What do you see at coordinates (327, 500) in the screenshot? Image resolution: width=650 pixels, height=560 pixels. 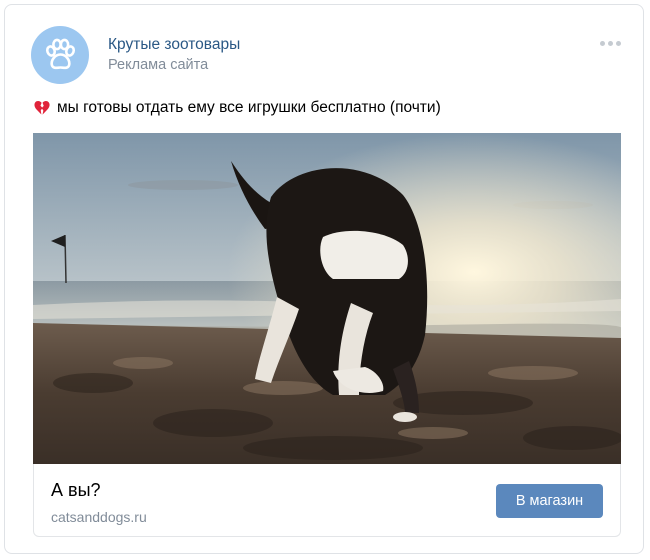 I see `link-attachment: А вы? catsanddogs.ru В магазин` at bounding box center [327, 500].